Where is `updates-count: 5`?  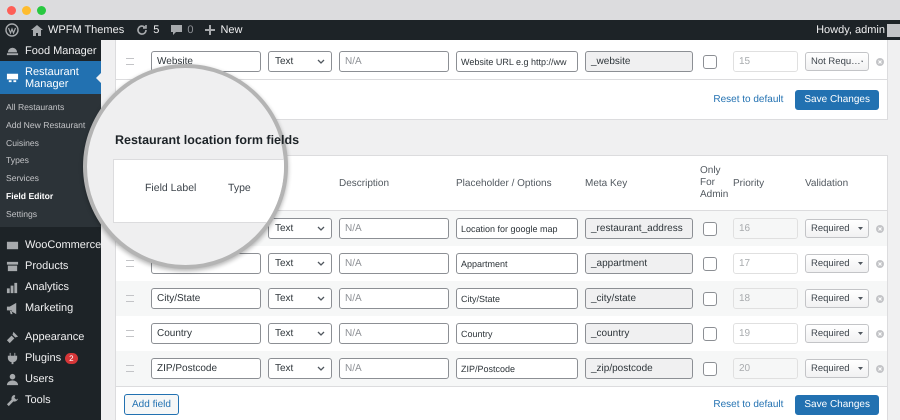
updates-count: 5 is located at coordinates (156, 30).